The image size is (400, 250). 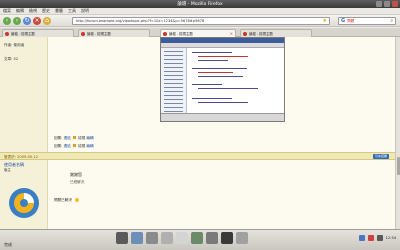 I want to click on post-header-bar: 發表於: 2009-05-12 引言回覆, so click(x=197, y=156).